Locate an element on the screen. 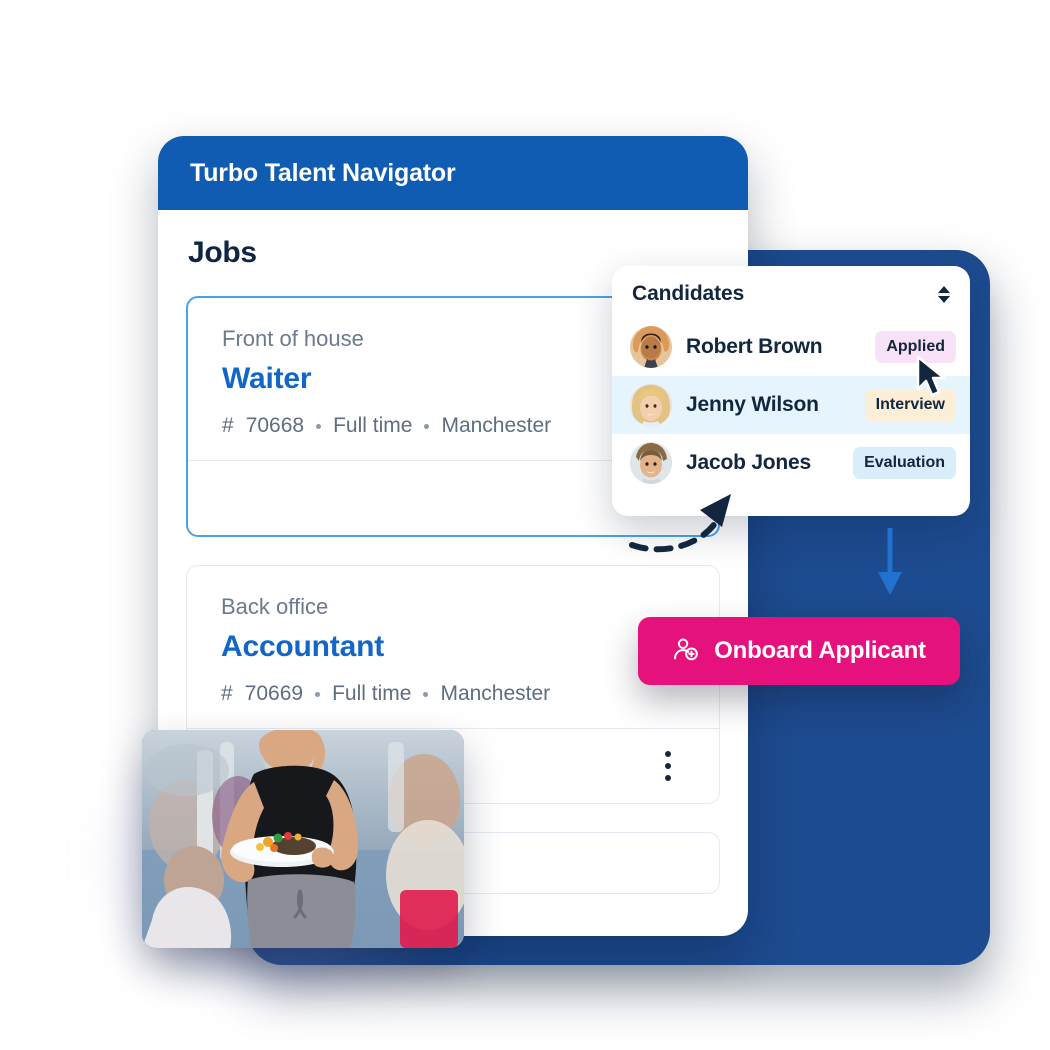  avatar-robert-brown is located at coordinates (651, 347).